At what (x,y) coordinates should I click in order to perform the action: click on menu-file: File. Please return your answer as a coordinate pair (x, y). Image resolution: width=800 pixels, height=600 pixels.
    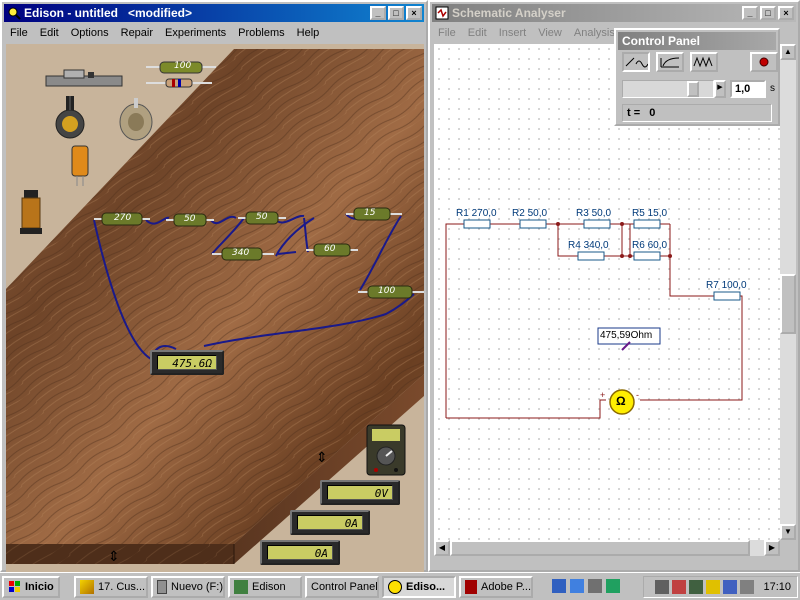
    Looking at the image, I should click on (19, 33).